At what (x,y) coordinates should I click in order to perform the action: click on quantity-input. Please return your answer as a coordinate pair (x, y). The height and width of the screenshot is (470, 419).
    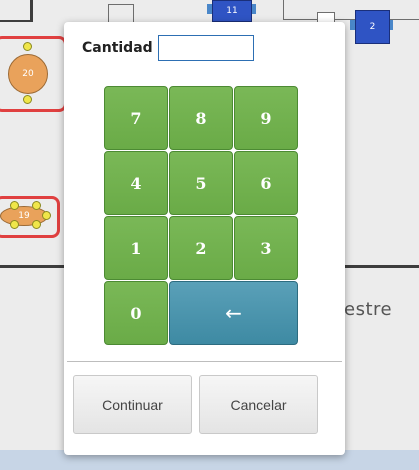
    Looking at the image, I should click on (205, 48).